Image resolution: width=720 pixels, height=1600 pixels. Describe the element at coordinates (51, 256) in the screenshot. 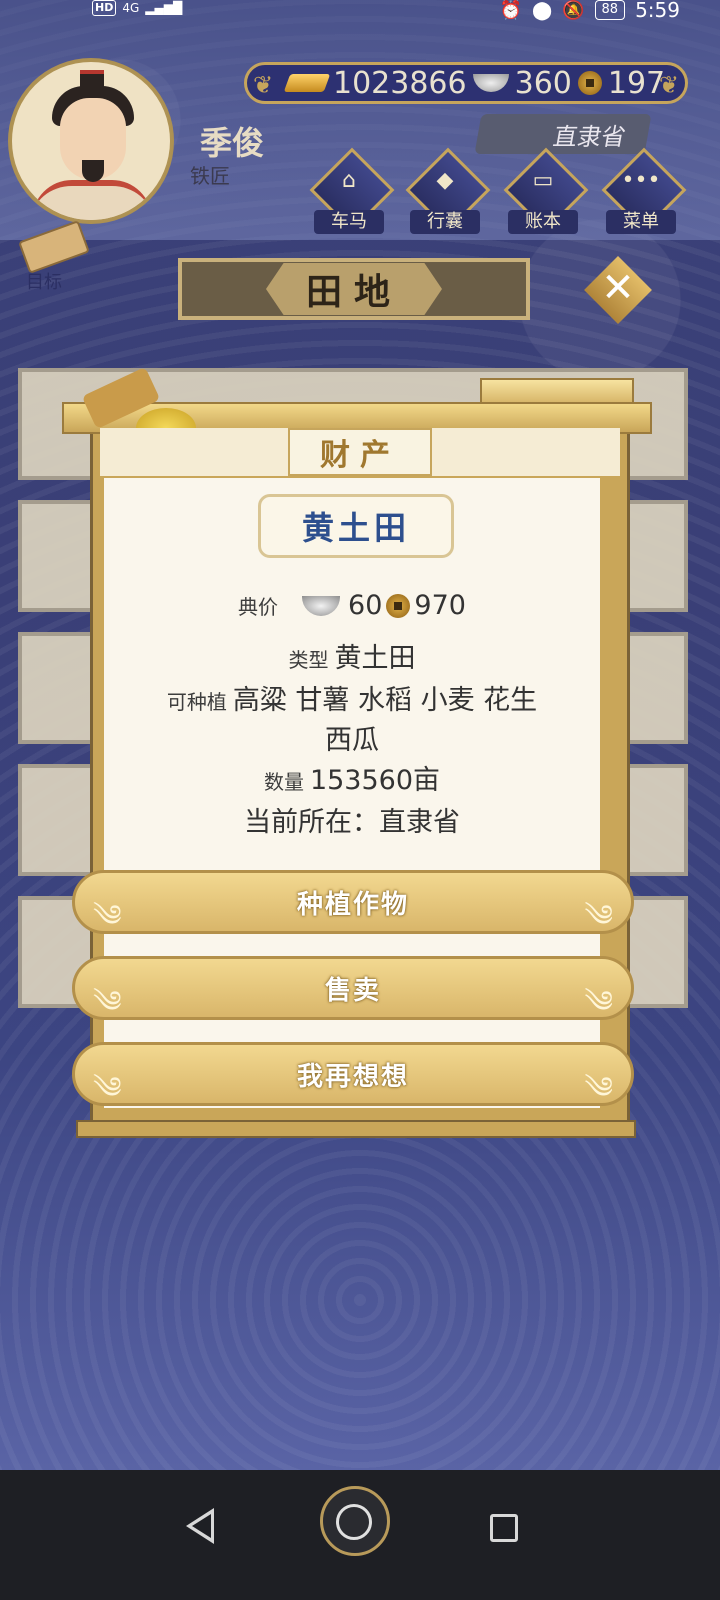

I see `target-button: 目标` at that location.